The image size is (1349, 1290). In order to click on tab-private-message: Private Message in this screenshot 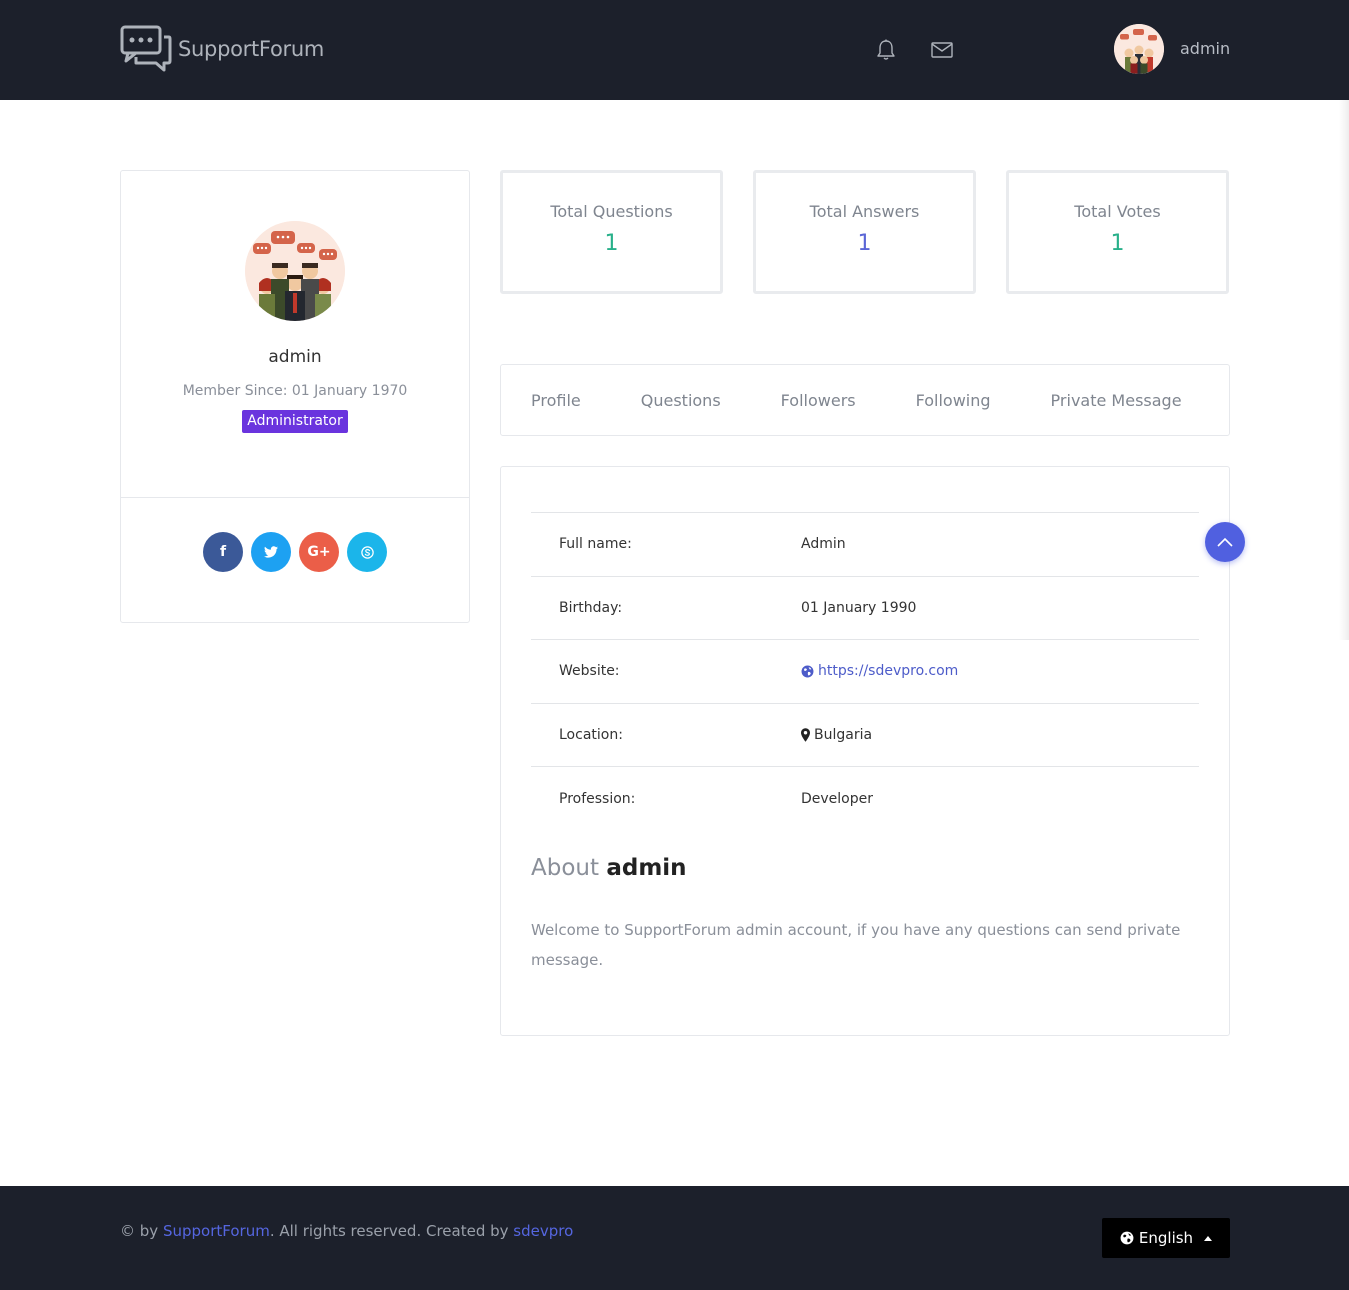, I will do `click(1116, 400)`.